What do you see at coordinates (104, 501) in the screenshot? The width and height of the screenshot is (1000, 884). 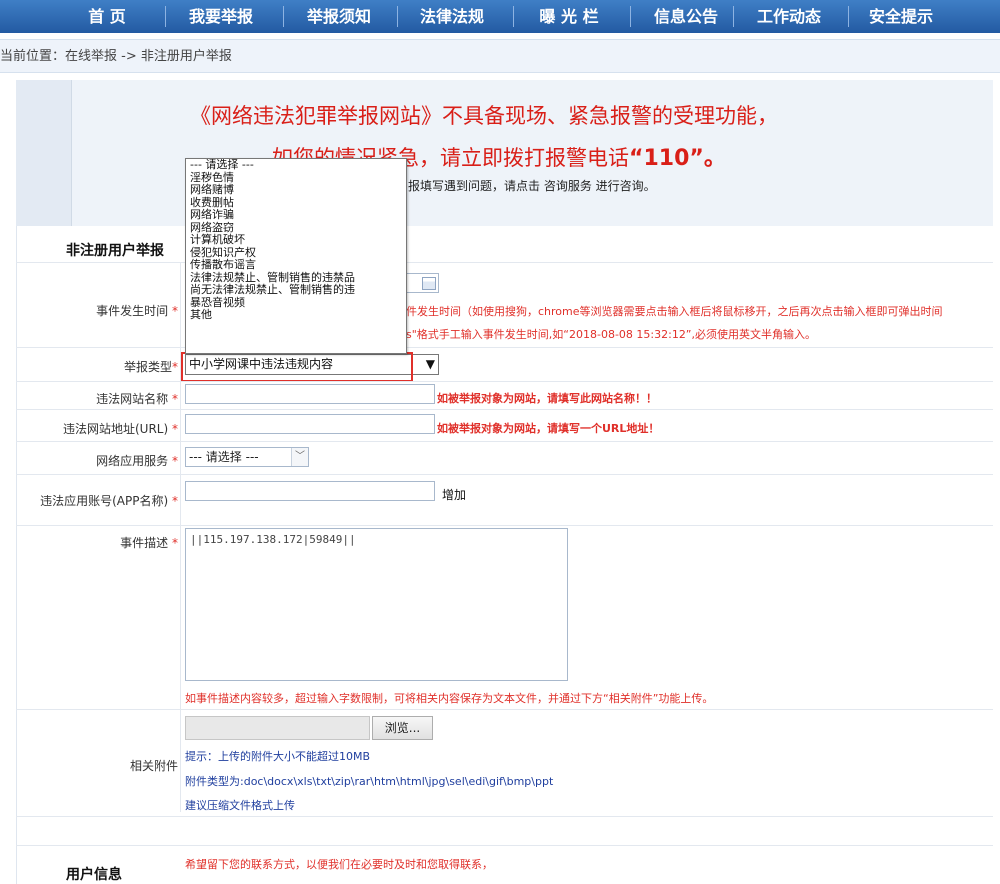 I see `app-account-label-text: 违法应用账号(APP名称)` at bounding box center [104, 501].